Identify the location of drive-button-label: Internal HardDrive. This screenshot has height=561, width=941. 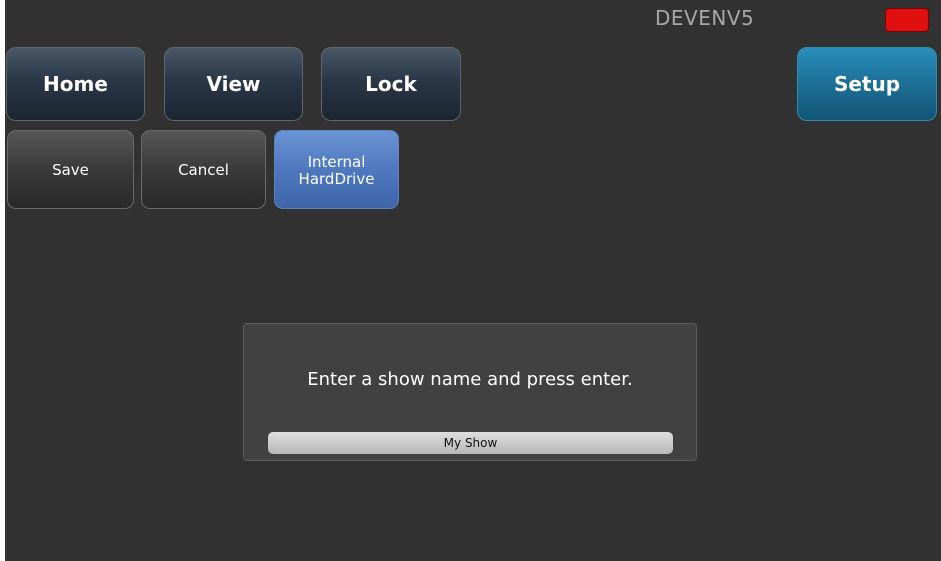
(336, 170).